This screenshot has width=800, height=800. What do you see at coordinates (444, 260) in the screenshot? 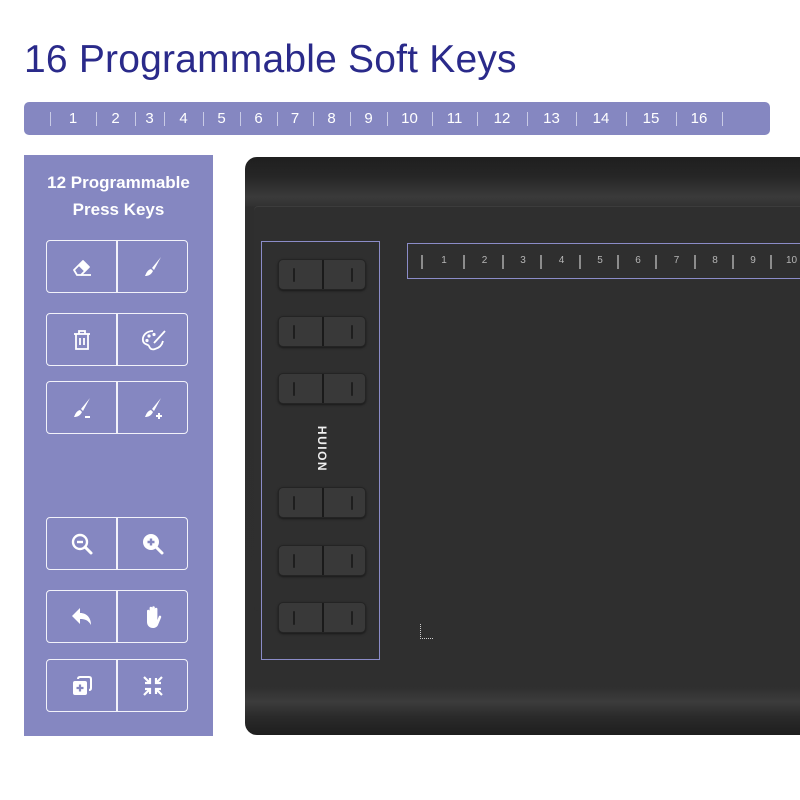
I see `tablet-soft-key-1: 1` at bounding box center [444, 260].